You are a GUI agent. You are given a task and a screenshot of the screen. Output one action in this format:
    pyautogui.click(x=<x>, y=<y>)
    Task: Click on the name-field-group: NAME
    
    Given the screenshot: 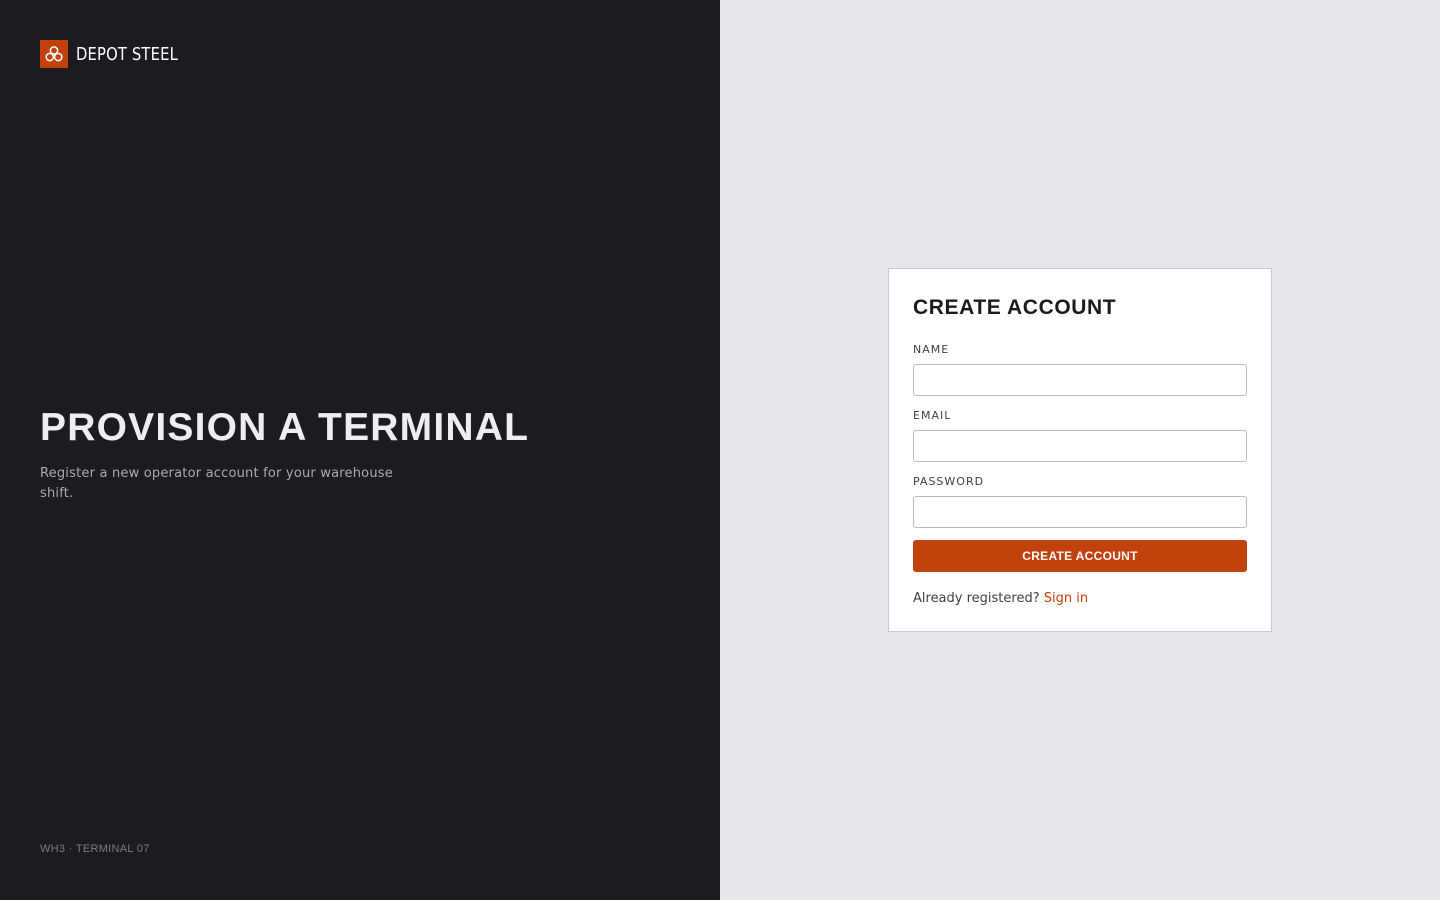 What is the action you would take?
    pyautogui.click(x=1080, y=369)
    